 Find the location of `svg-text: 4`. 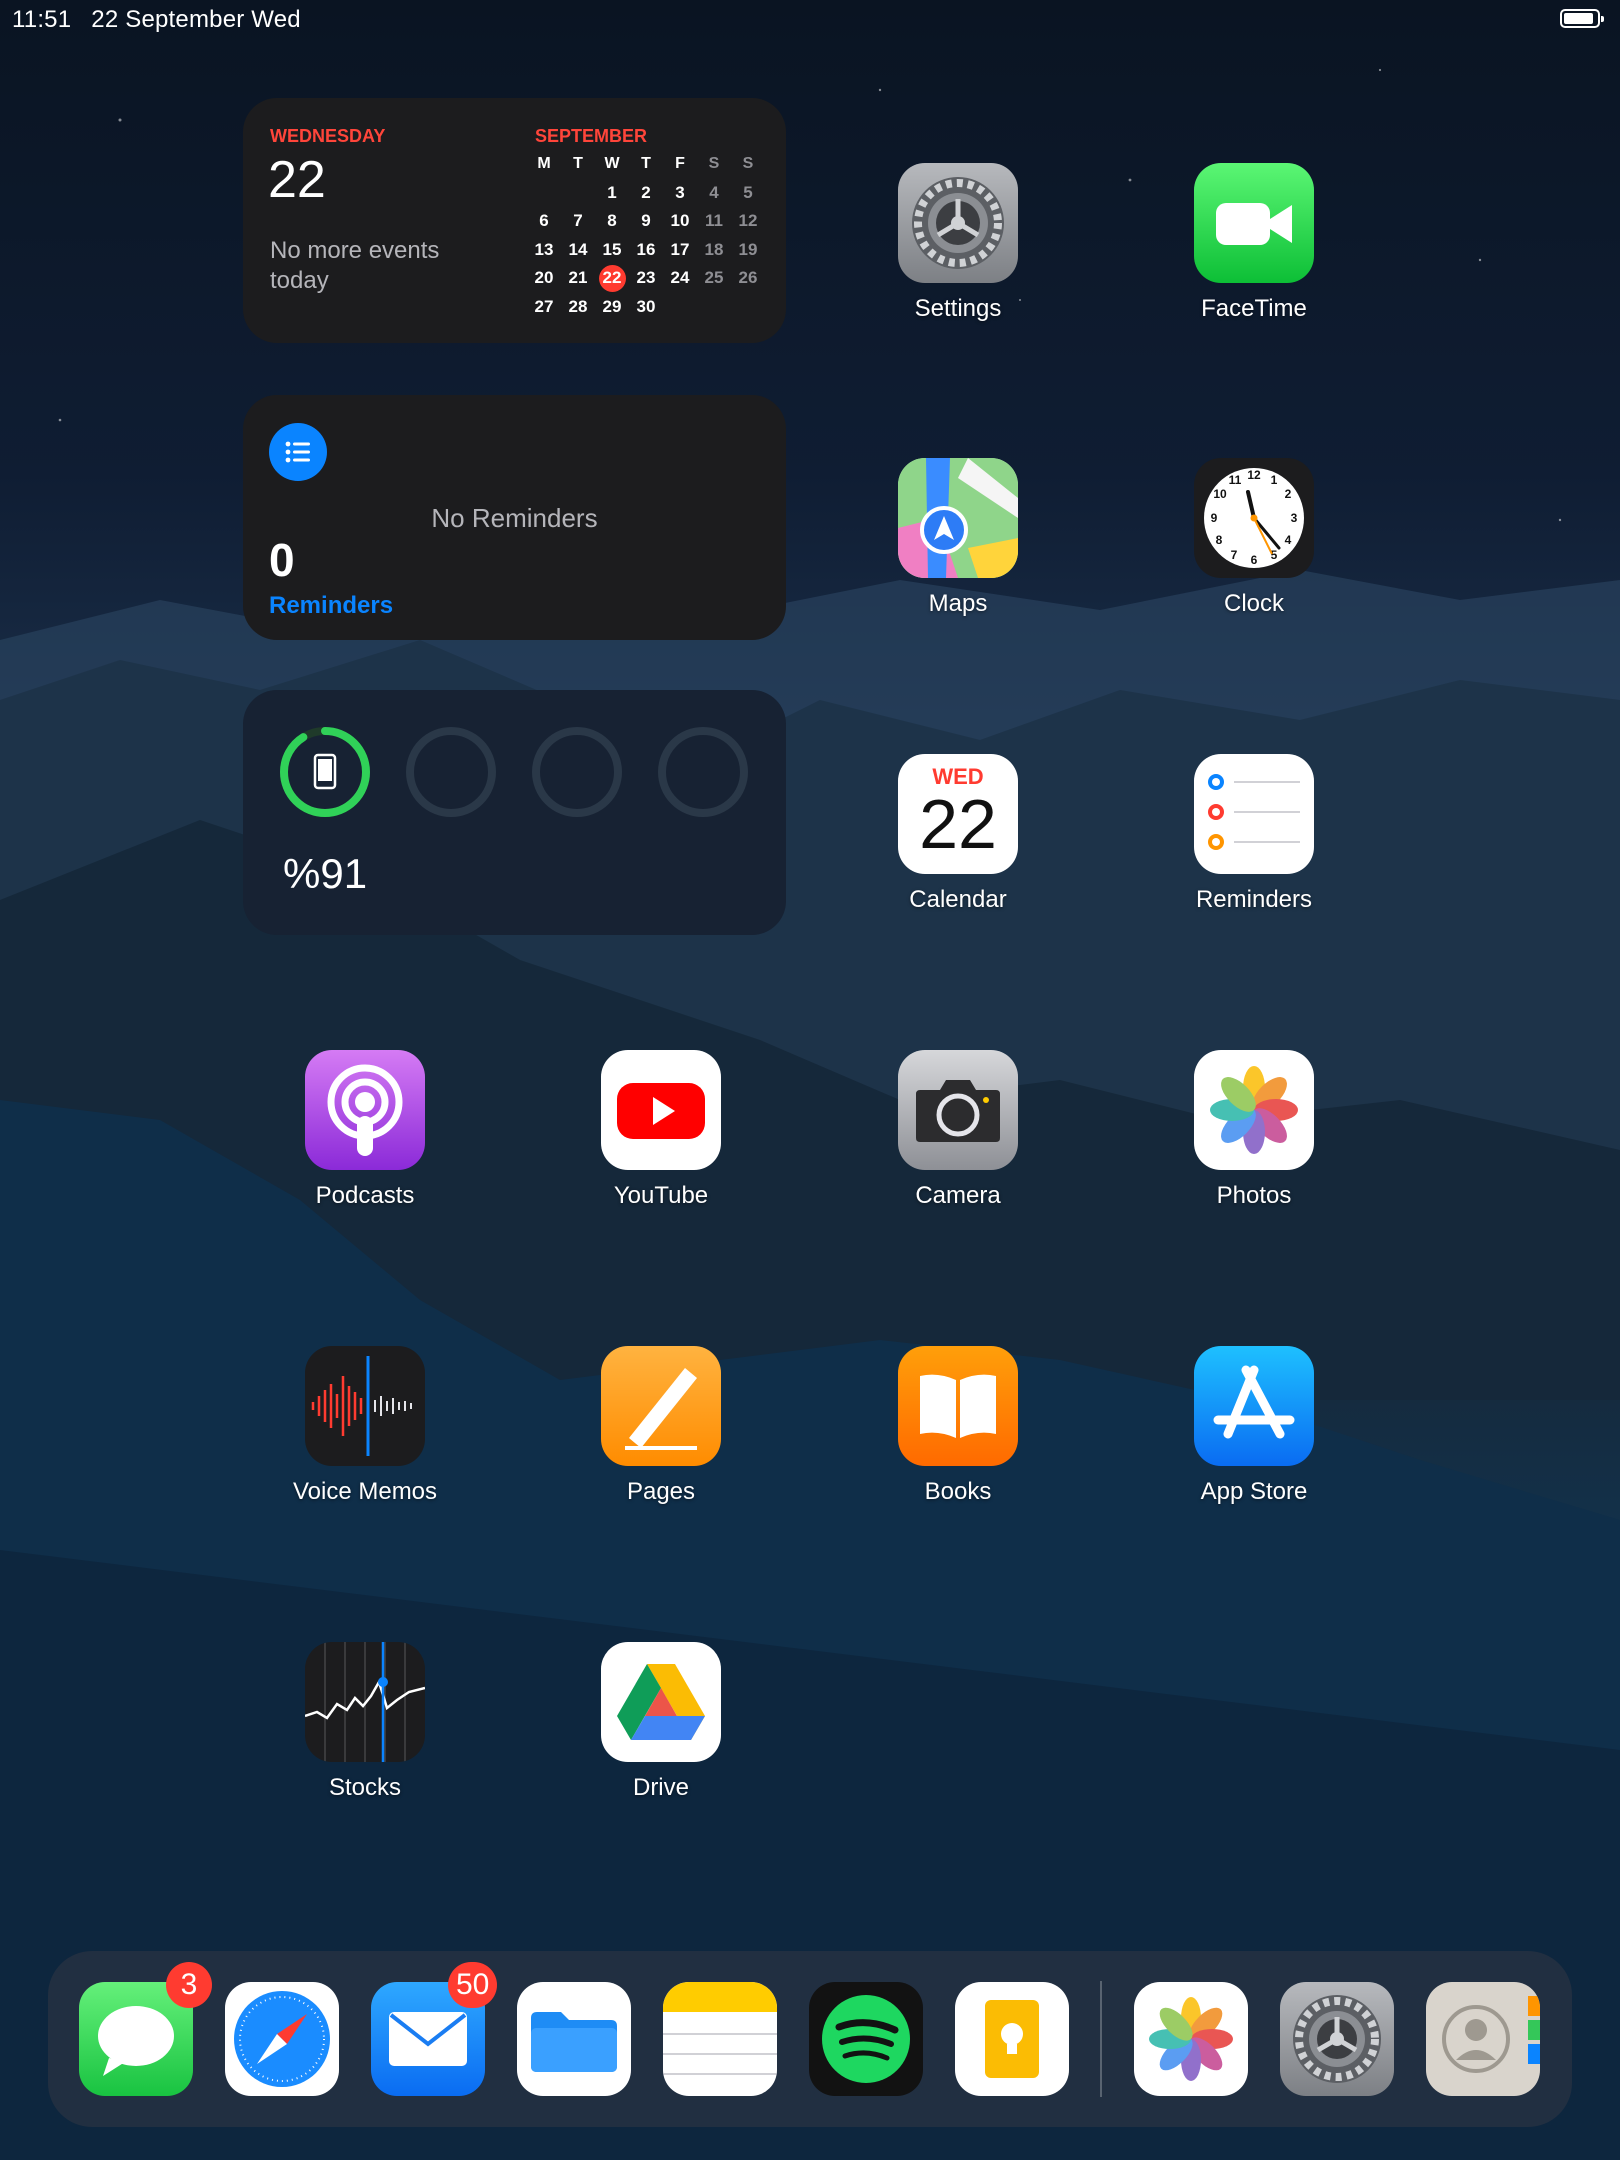

svg-text: 4 is located at coordinates (1288, 540).